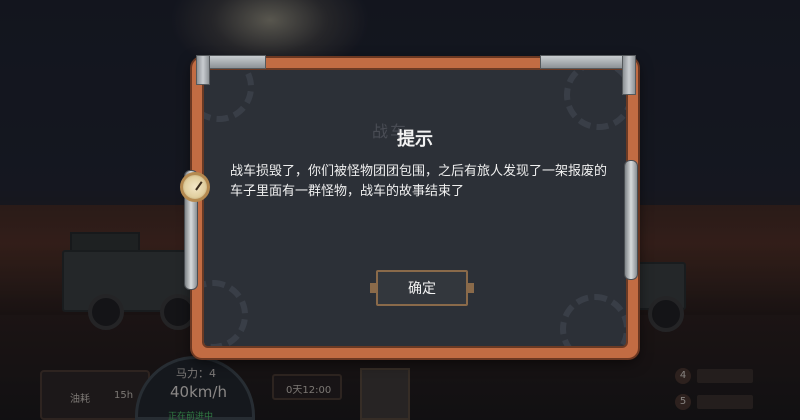  Describe the element at coordinates (373, 288) in the screenshot. I see `button-cap-left` at that location.